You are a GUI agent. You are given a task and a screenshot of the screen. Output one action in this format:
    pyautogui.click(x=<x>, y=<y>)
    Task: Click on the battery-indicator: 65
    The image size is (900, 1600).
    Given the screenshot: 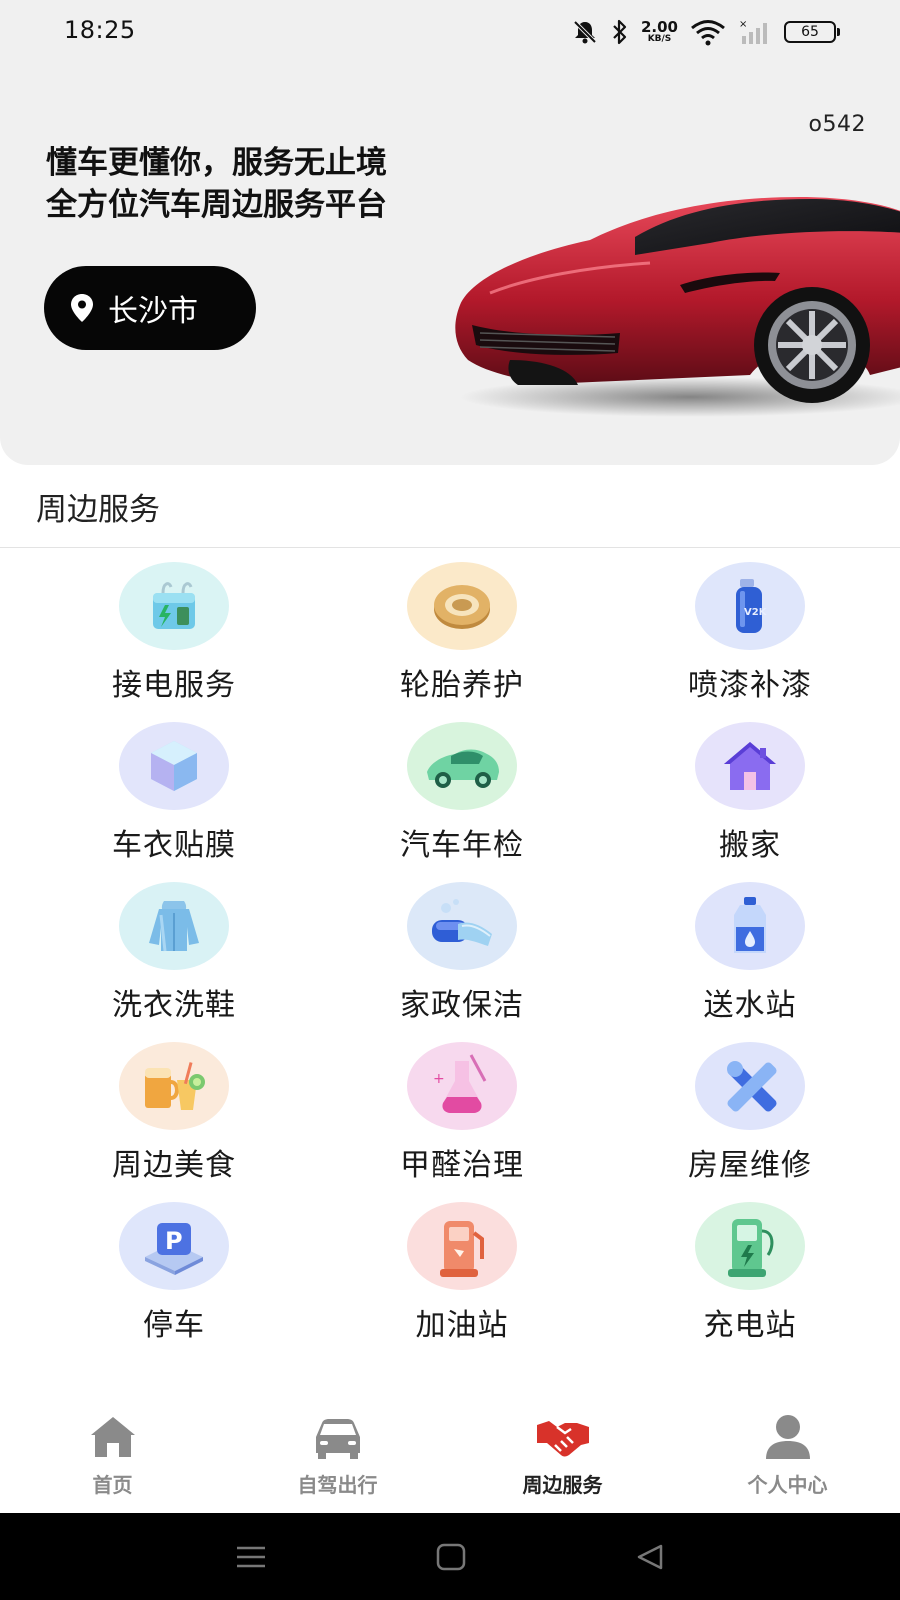 What is the action you would take?
    pyautogui.click(x=812, y=32)
    